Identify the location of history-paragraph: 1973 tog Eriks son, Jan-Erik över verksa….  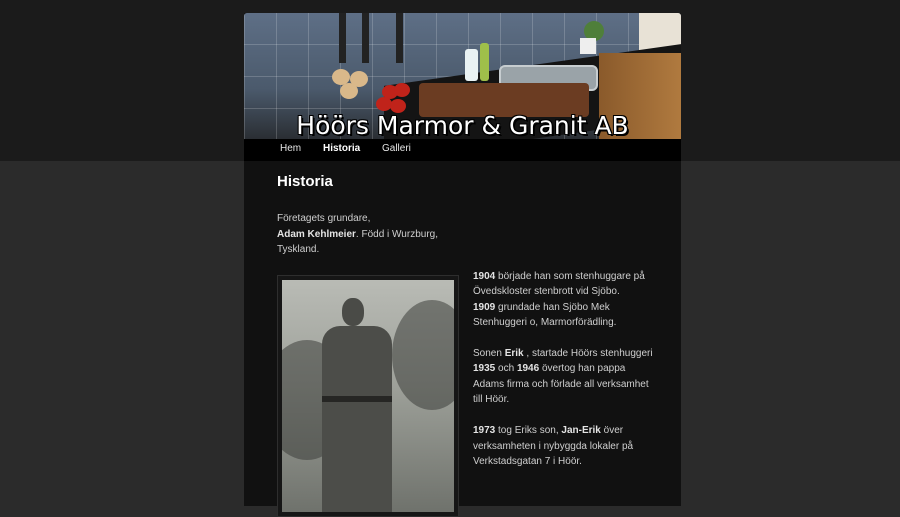
(565, 446).